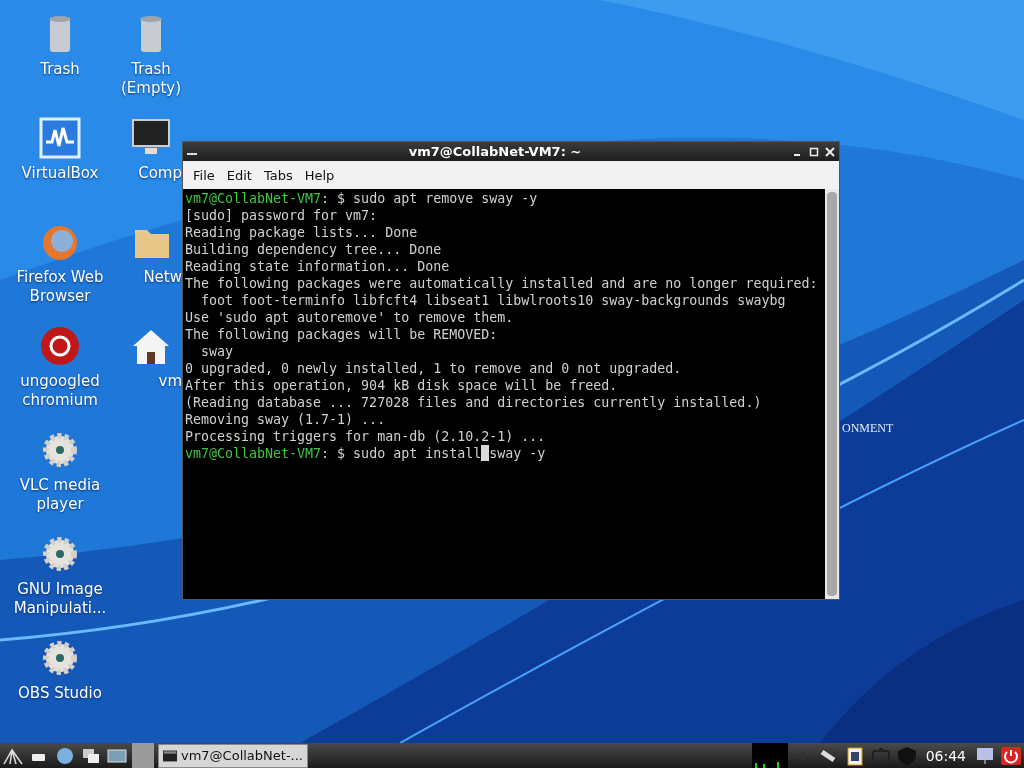  Describe the element at coordinates (278, 175) in the screenshot. I see `menu-item: Tabs` at that location.